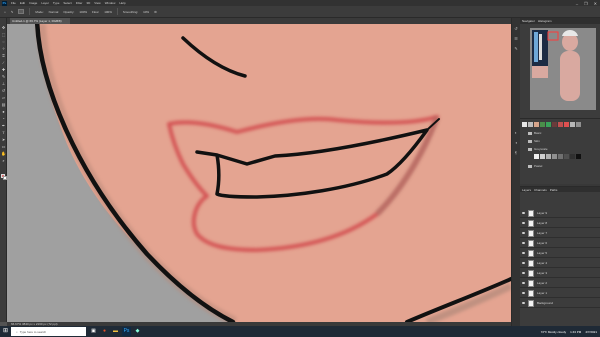 The width and height of the screenshot is (600, 337). What do you see at coordinates (3, 105) in the screenshot?
I see `gradient-icon: ▤` at bounding box center [3, 105].